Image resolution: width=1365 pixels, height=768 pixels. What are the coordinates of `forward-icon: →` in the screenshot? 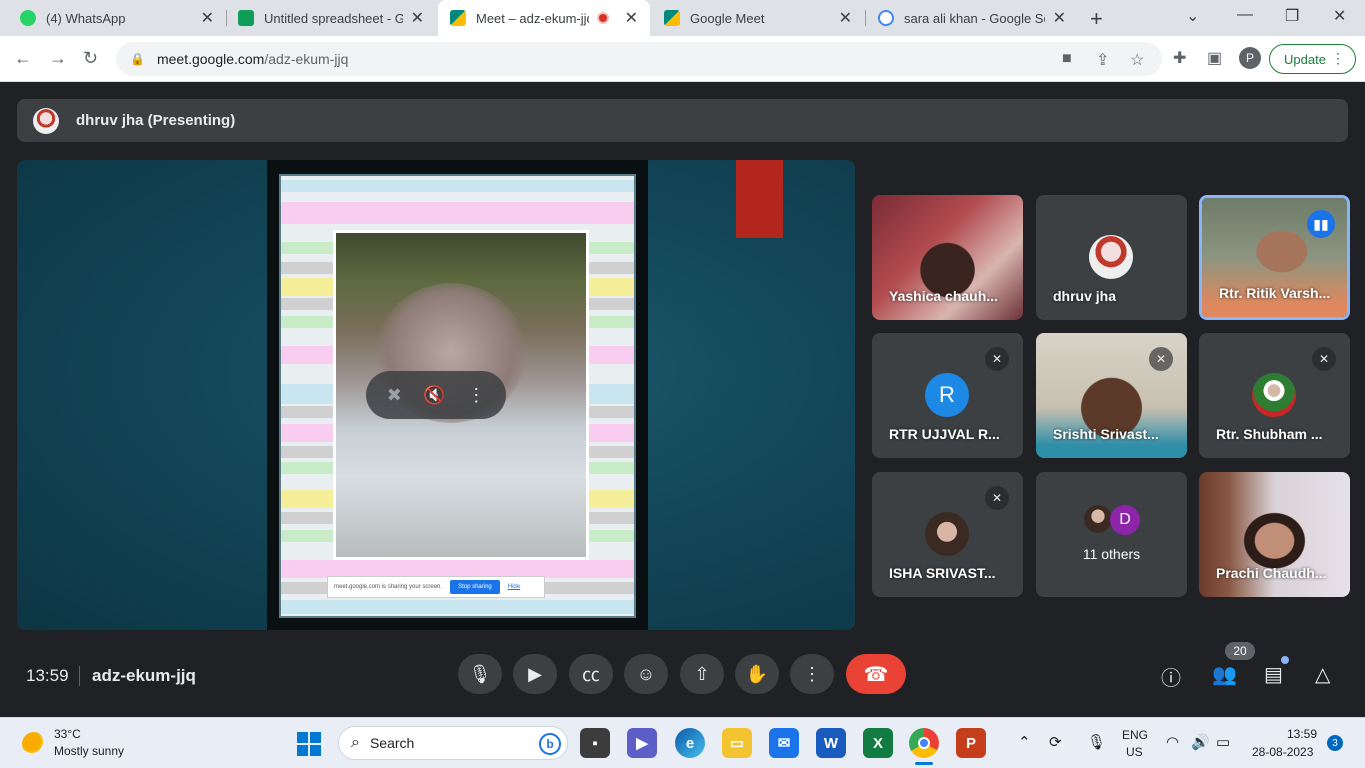 It's located at (58, 58).